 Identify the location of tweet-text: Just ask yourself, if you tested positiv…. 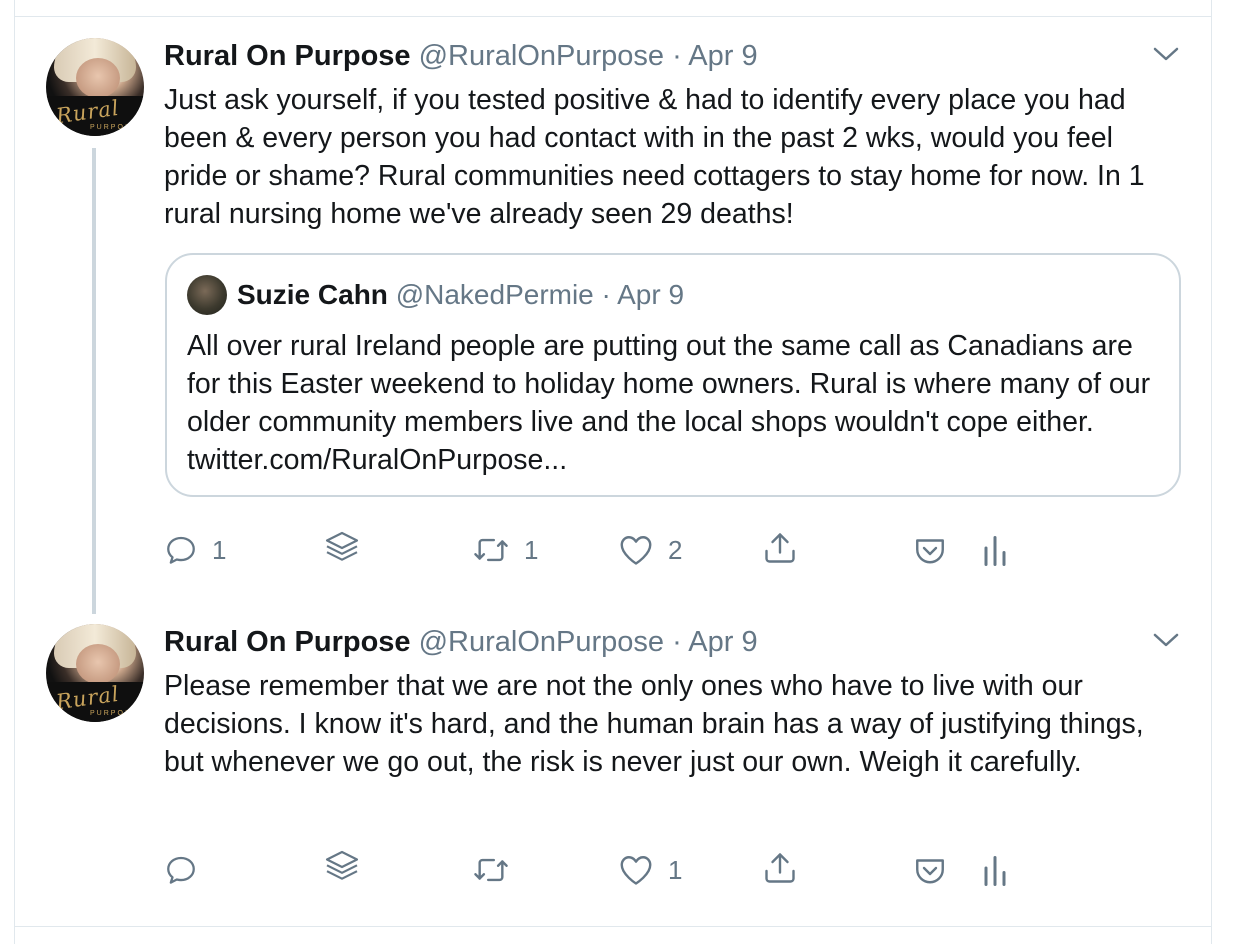
(654, 157).